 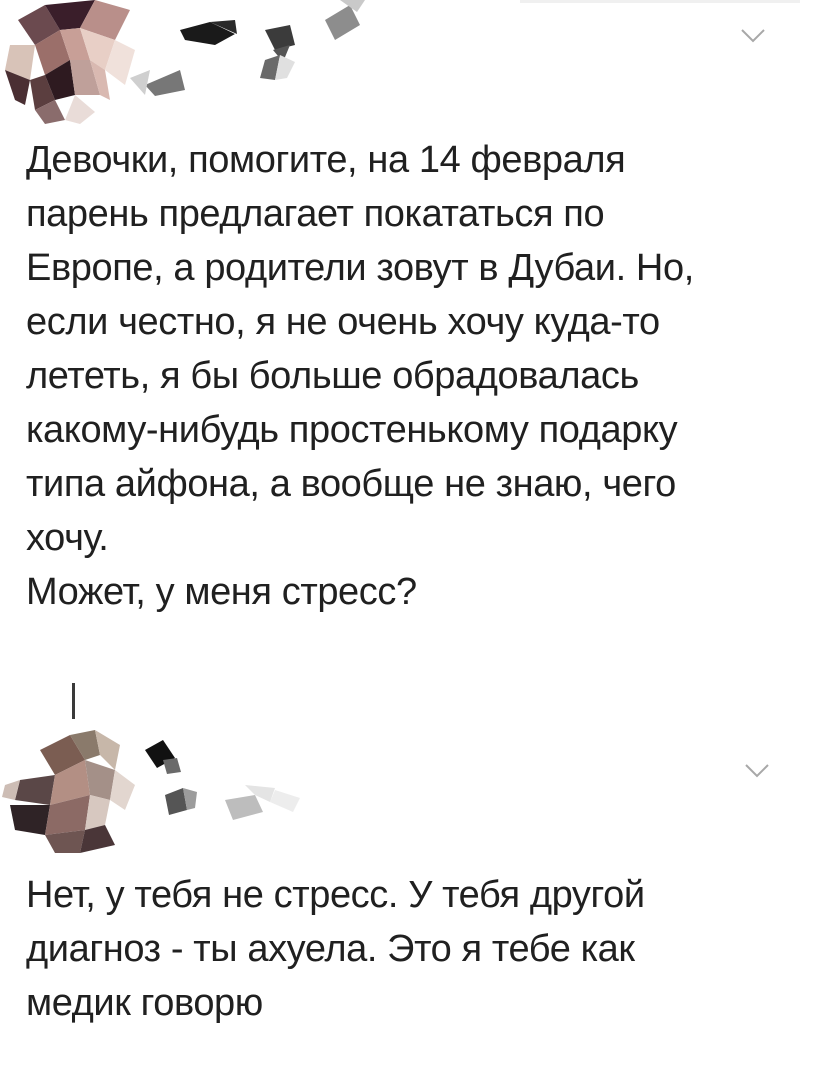 I want to click on post-text-line: типа айфона, а вообще не знаю, чего, so click(x=351, y=484).